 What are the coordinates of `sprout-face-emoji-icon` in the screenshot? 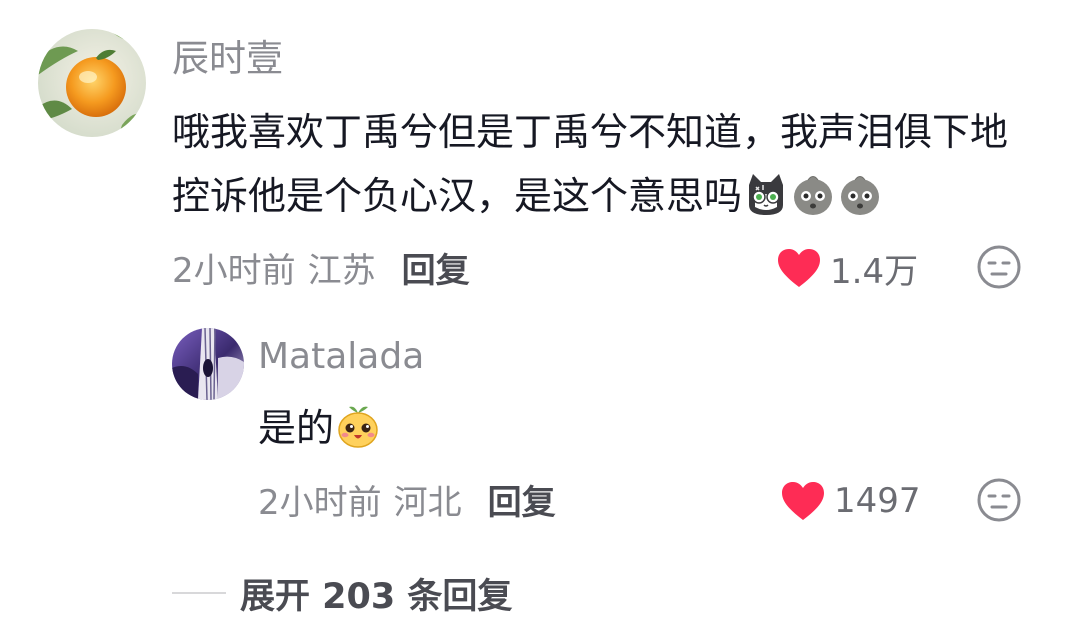 It's located at (358, 427).